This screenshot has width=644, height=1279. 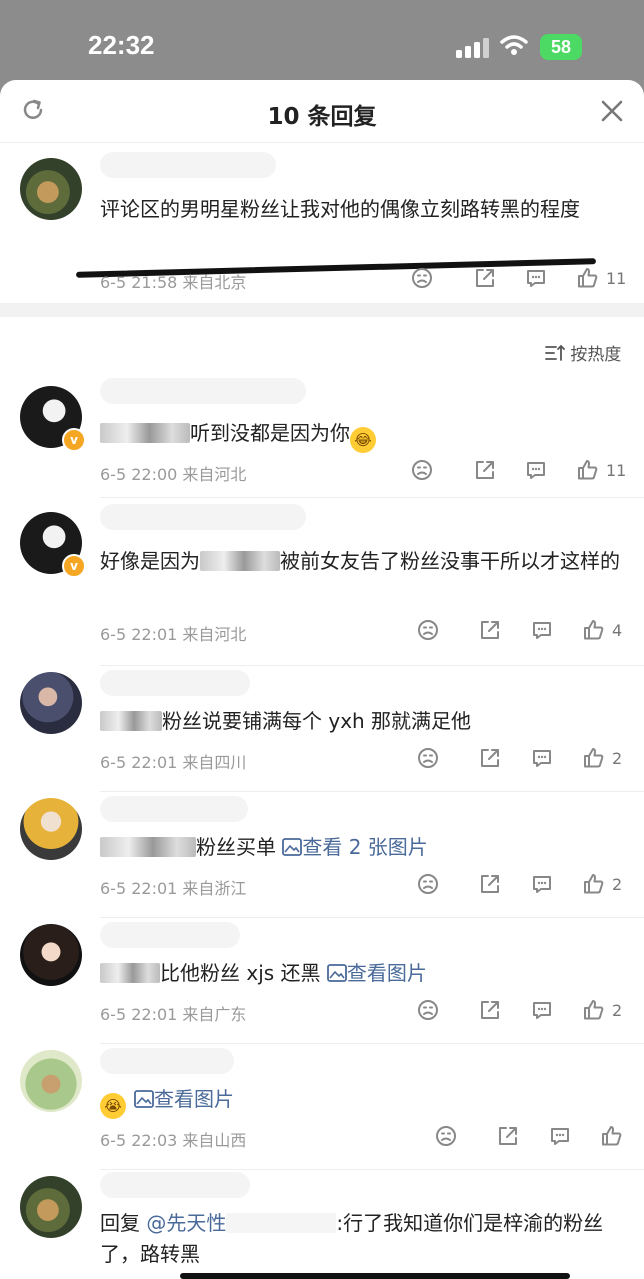 I want to click on reply-text: 听到没都是因为你 😂, so click(x=360, y=435).